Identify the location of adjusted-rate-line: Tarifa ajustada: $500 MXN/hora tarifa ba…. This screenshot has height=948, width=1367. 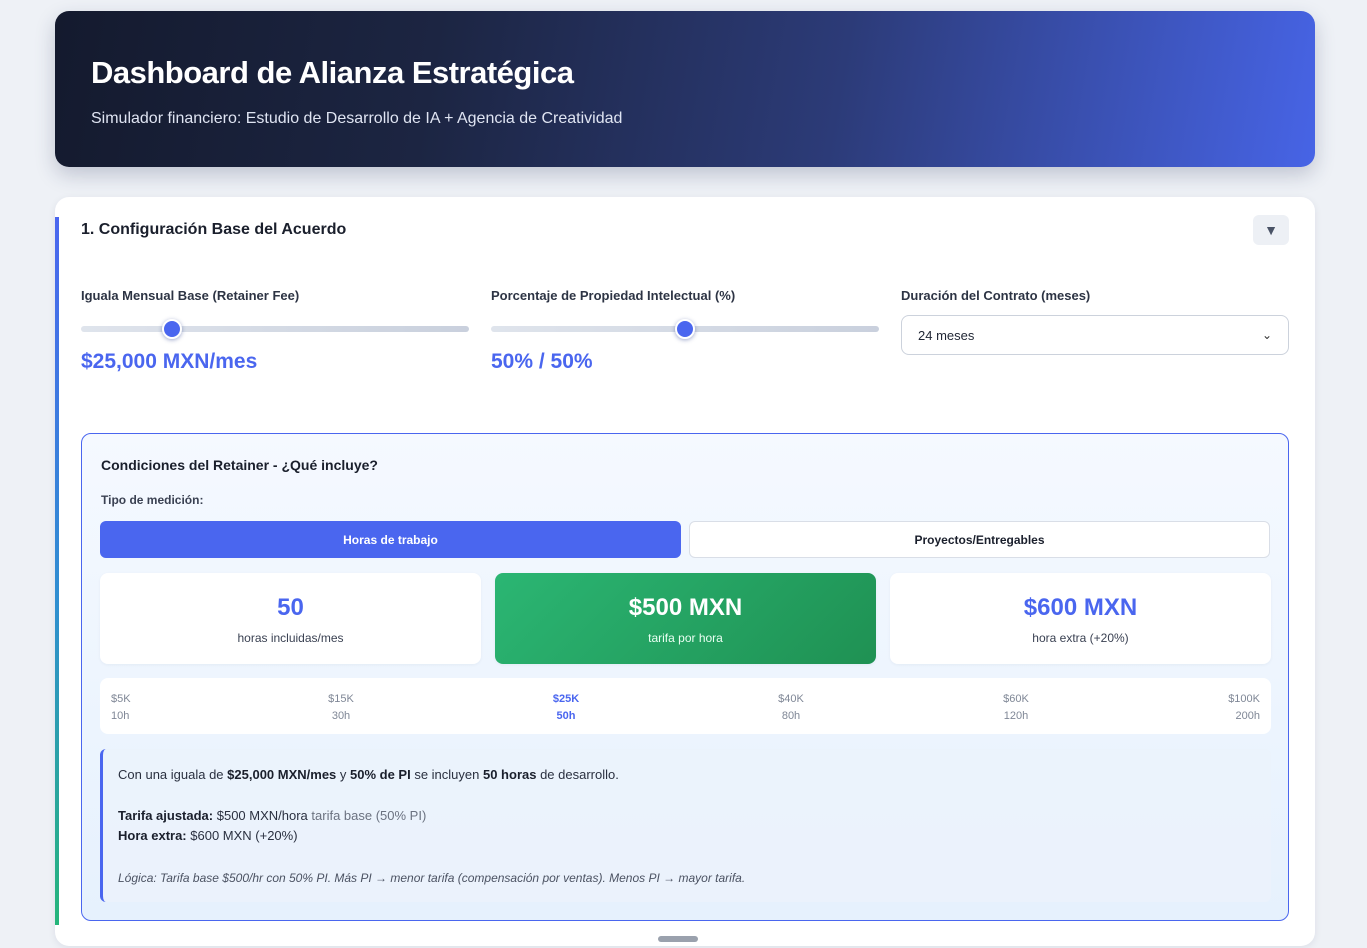
(272, 815).